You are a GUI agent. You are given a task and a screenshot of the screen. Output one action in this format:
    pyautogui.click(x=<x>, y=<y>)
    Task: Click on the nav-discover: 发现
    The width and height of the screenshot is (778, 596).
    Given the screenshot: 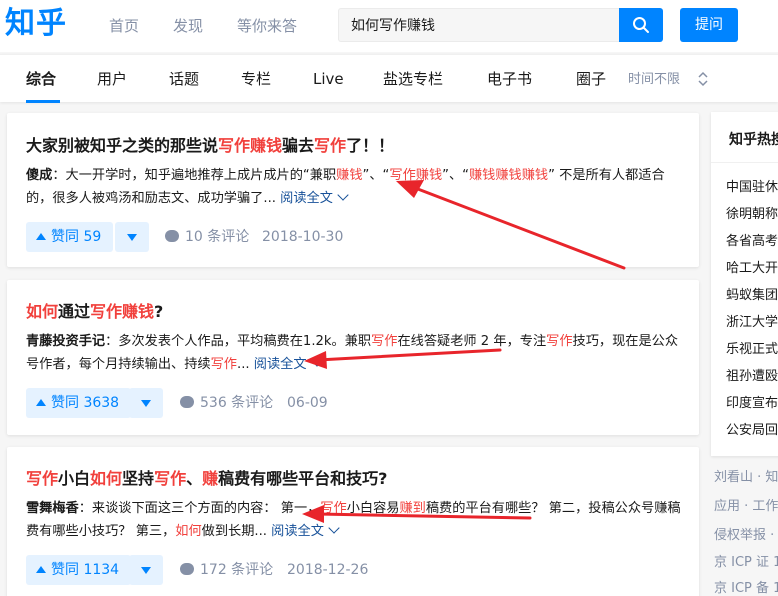 What is the action you would take?
    pyautogui.click(x=188, y=26)
    